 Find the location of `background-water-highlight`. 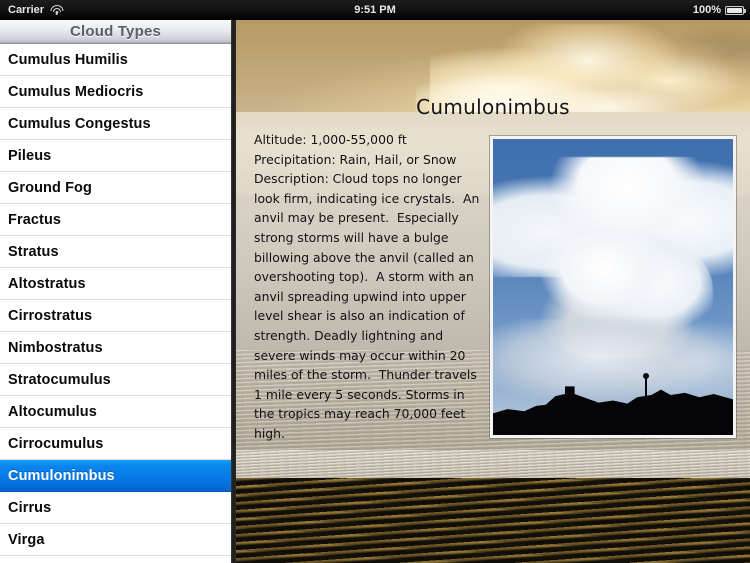

background-water-highlight is located at coordinates (493, 464).